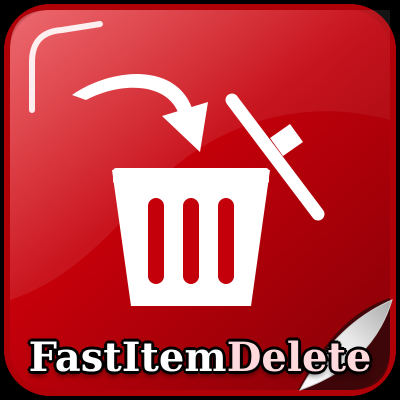  What do you see at coordinates (299, 357) in the screenshot?
I see `app-name-word-delete: Delete` at bounding box center [299, 357].